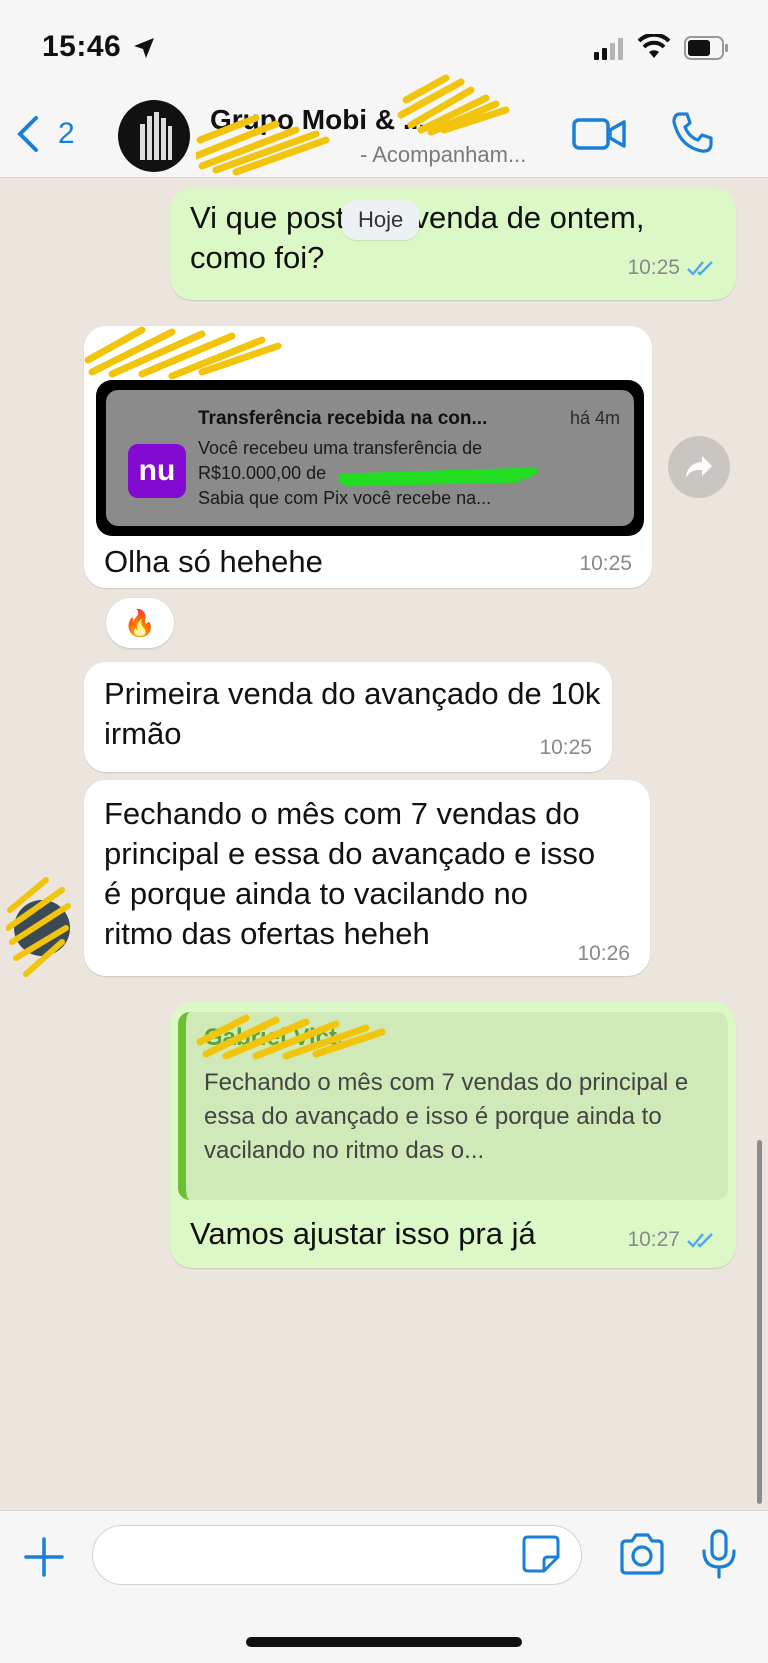 Image resolution: width=768 pixels, height=1663 pixels. Describe the element at coordinates (157, 471) in the screenshot. I see `nubank-app-icon: nu` at that location.